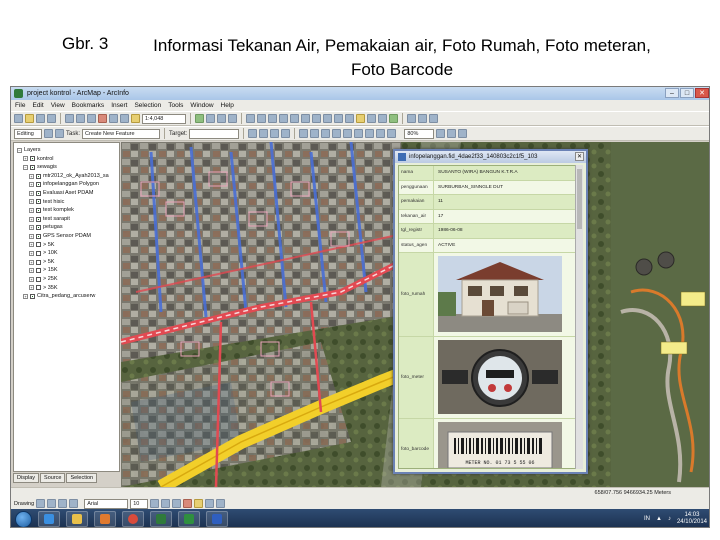  Describe the element at coordinates (77, 519) in the screenshot. I see `taskbar-explorer-icon` at that location.